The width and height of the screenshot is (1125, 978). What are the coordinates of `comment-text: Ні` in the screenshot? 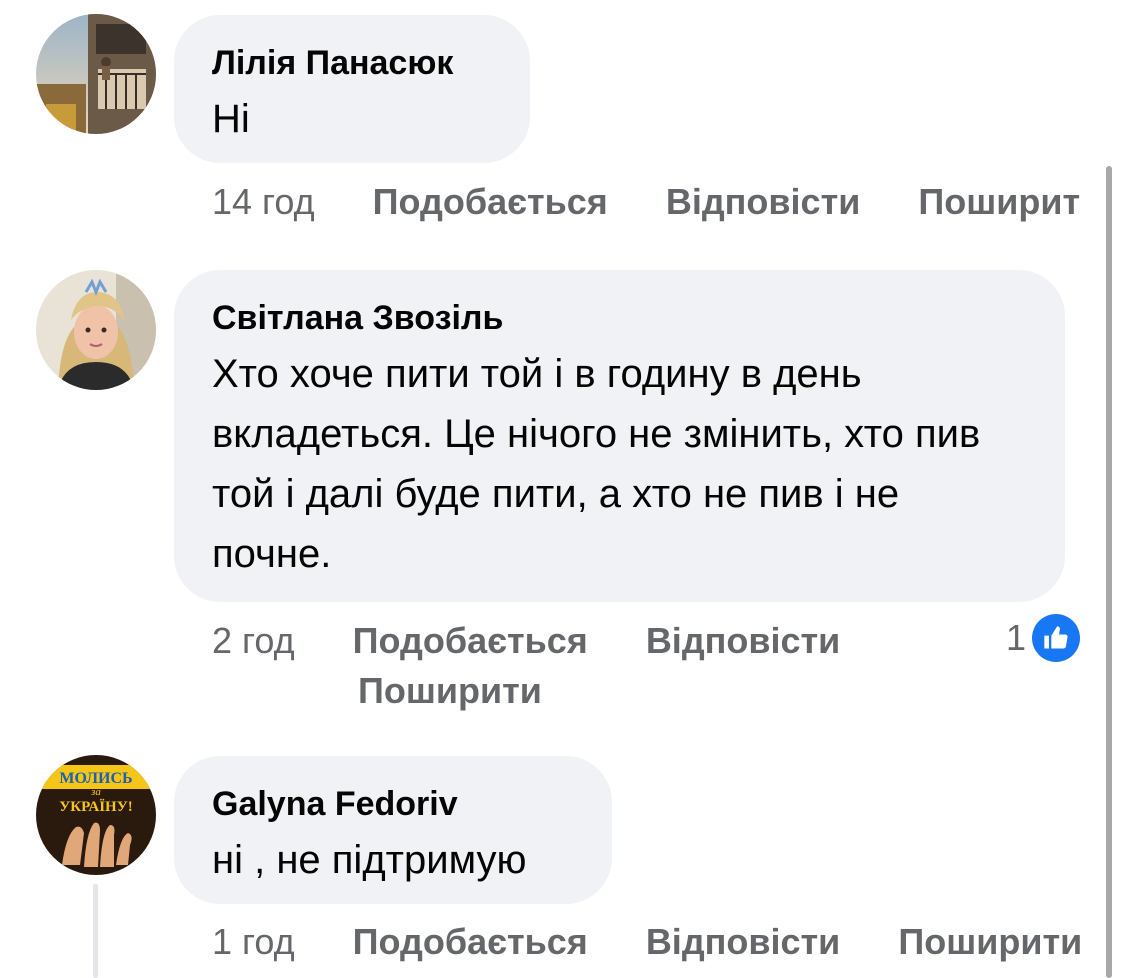 It's located at (231, 119).